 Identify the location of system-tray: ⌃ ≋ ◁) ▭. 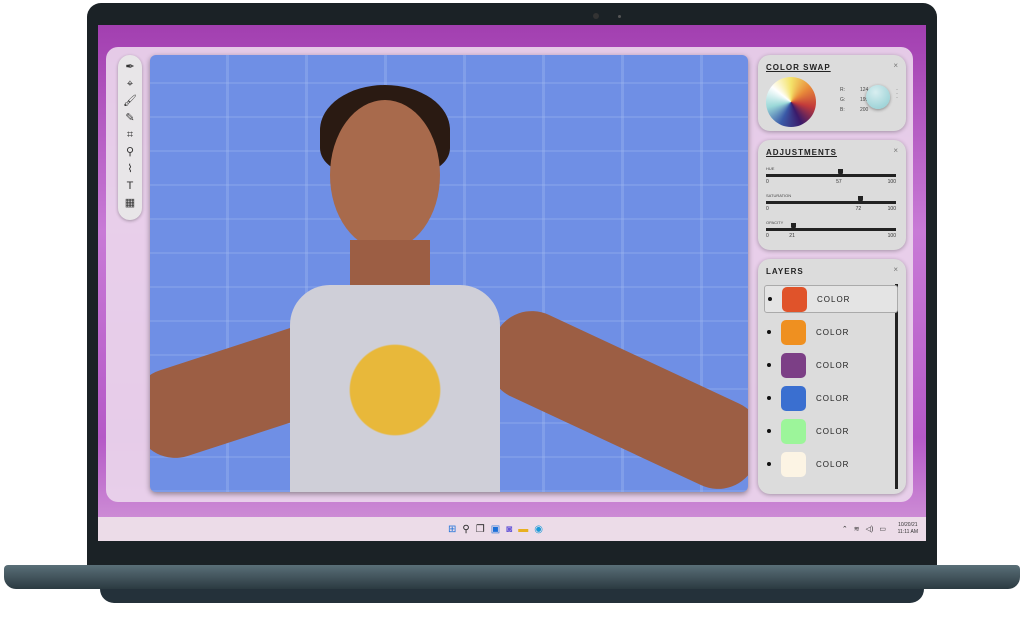
(864, 529).